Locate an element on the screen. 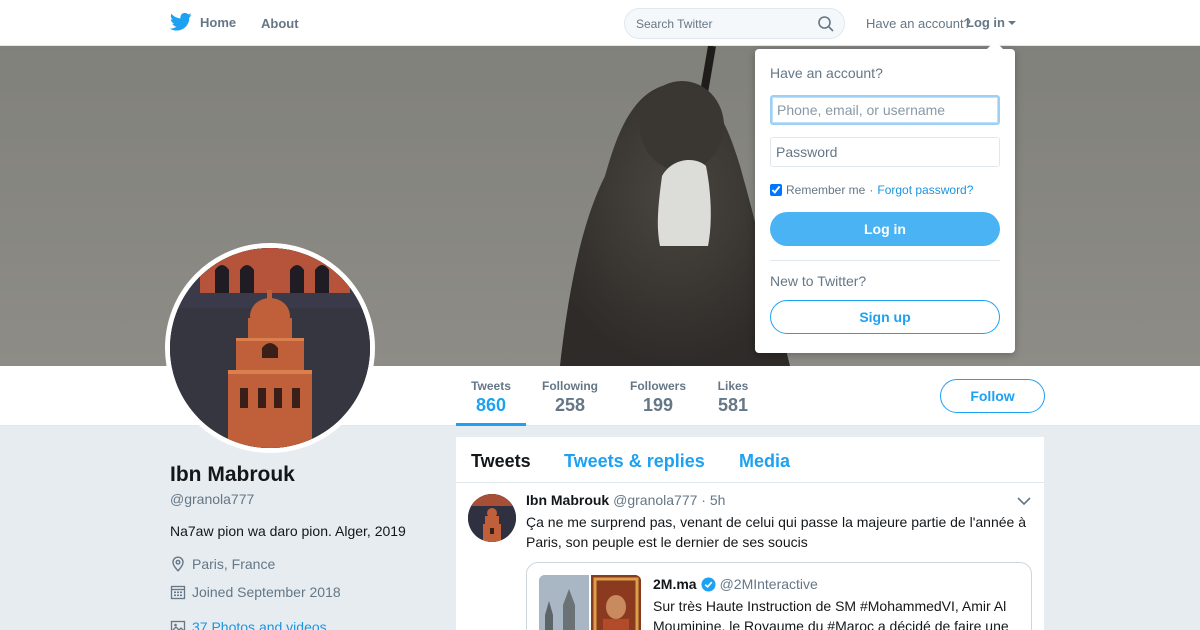 Image resolution: width=1200 pixels, height=630 pixels. tweet-timestamp: 5h is located at coordinates (718, 500).